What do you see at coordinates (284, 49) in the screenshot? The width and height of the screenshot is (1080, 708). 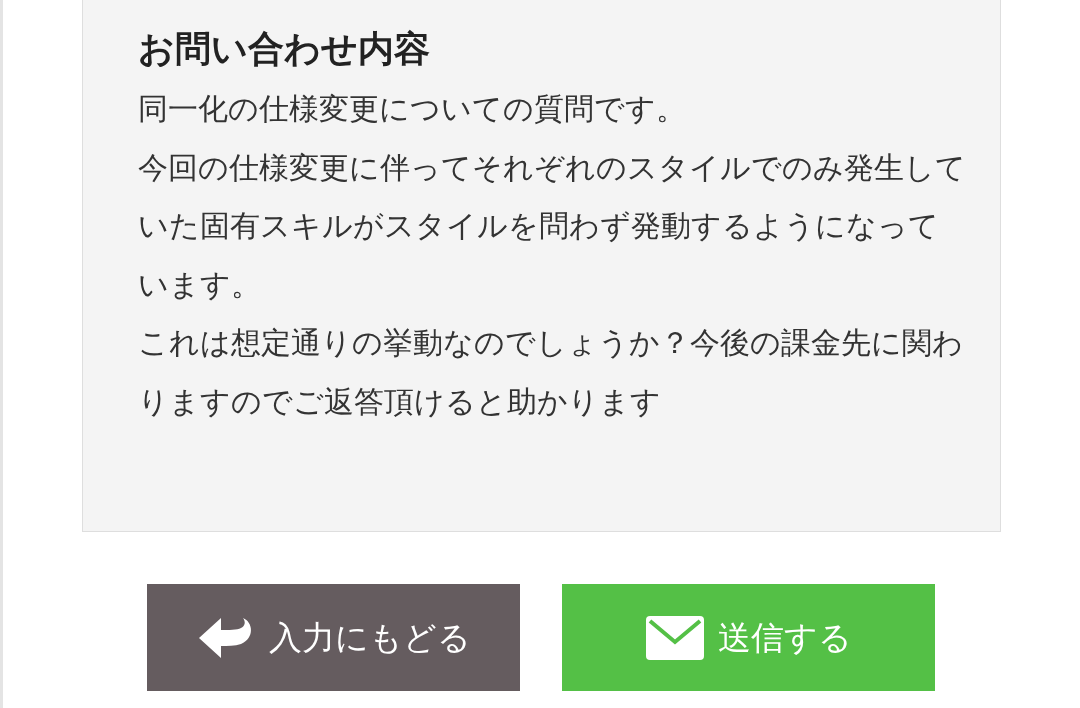 I see `section-title: お問い合わせ内容` at bounding box center [284, 49].